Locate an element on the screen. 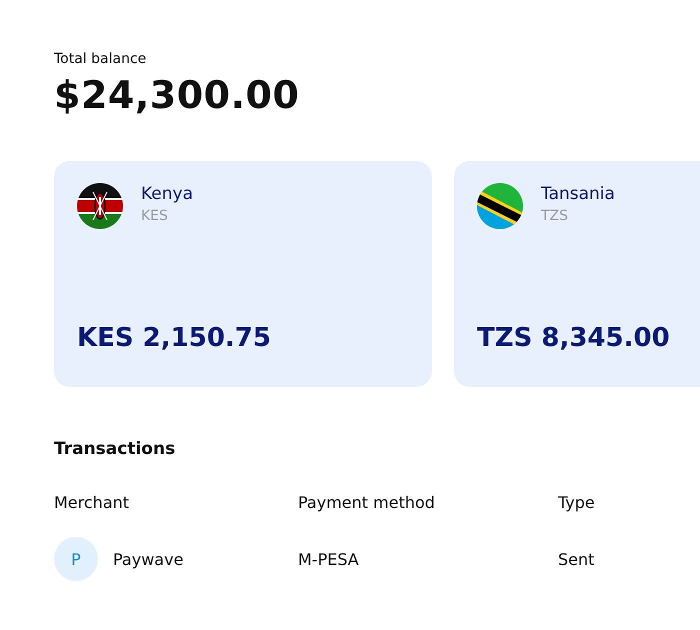  table-cell: Sent is located at coordinates (576, 559).